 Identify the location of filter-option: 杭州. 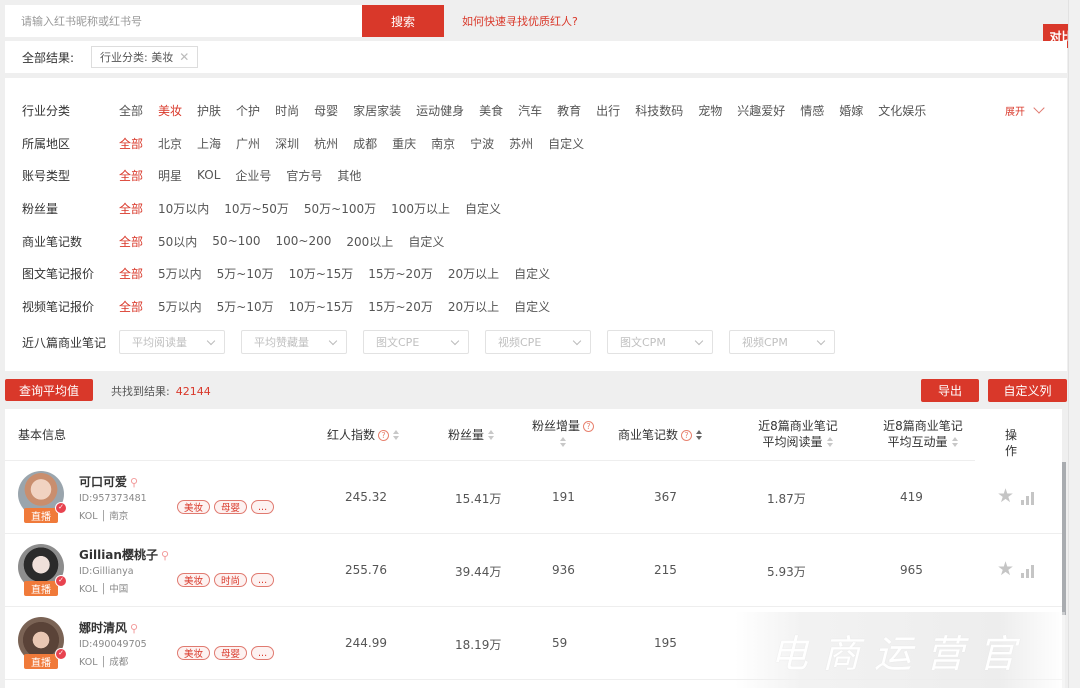
(326, 143).